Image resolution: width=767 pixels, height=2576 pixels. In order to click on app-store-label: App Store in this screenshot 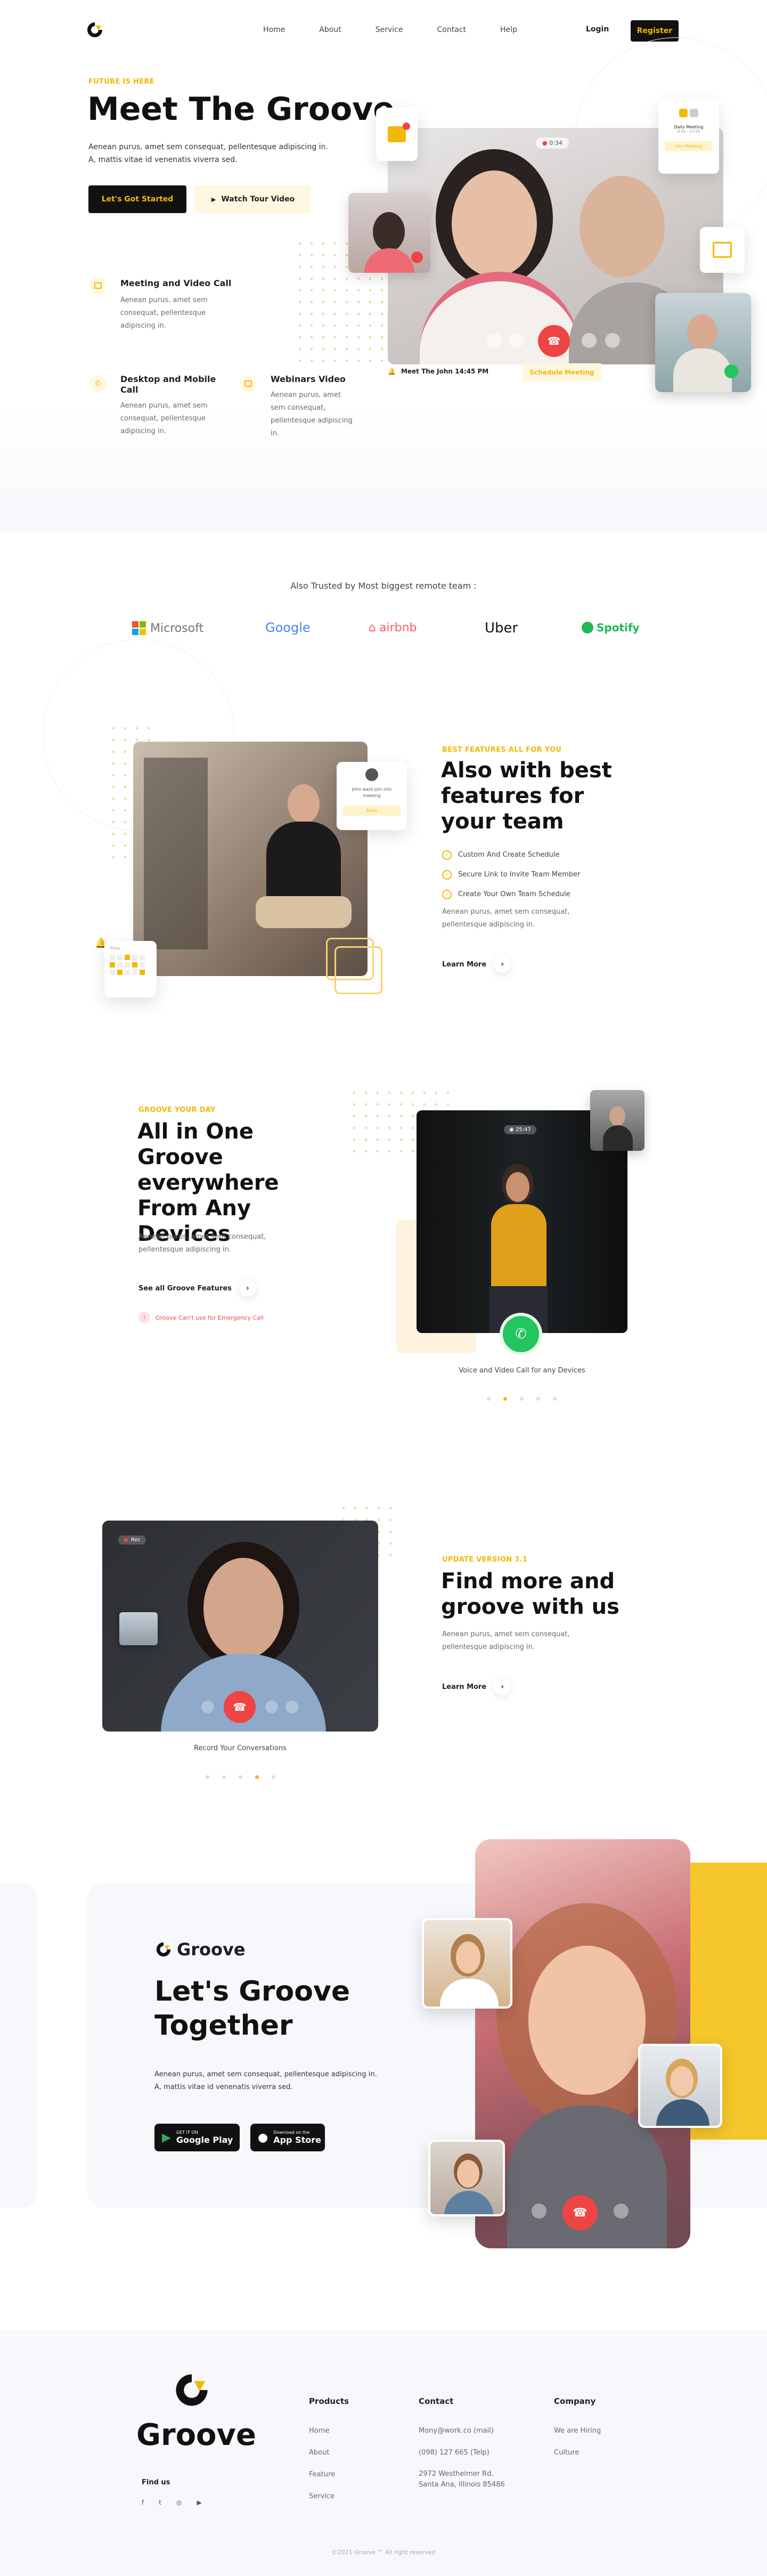, I will do `click(297, 2140)`.